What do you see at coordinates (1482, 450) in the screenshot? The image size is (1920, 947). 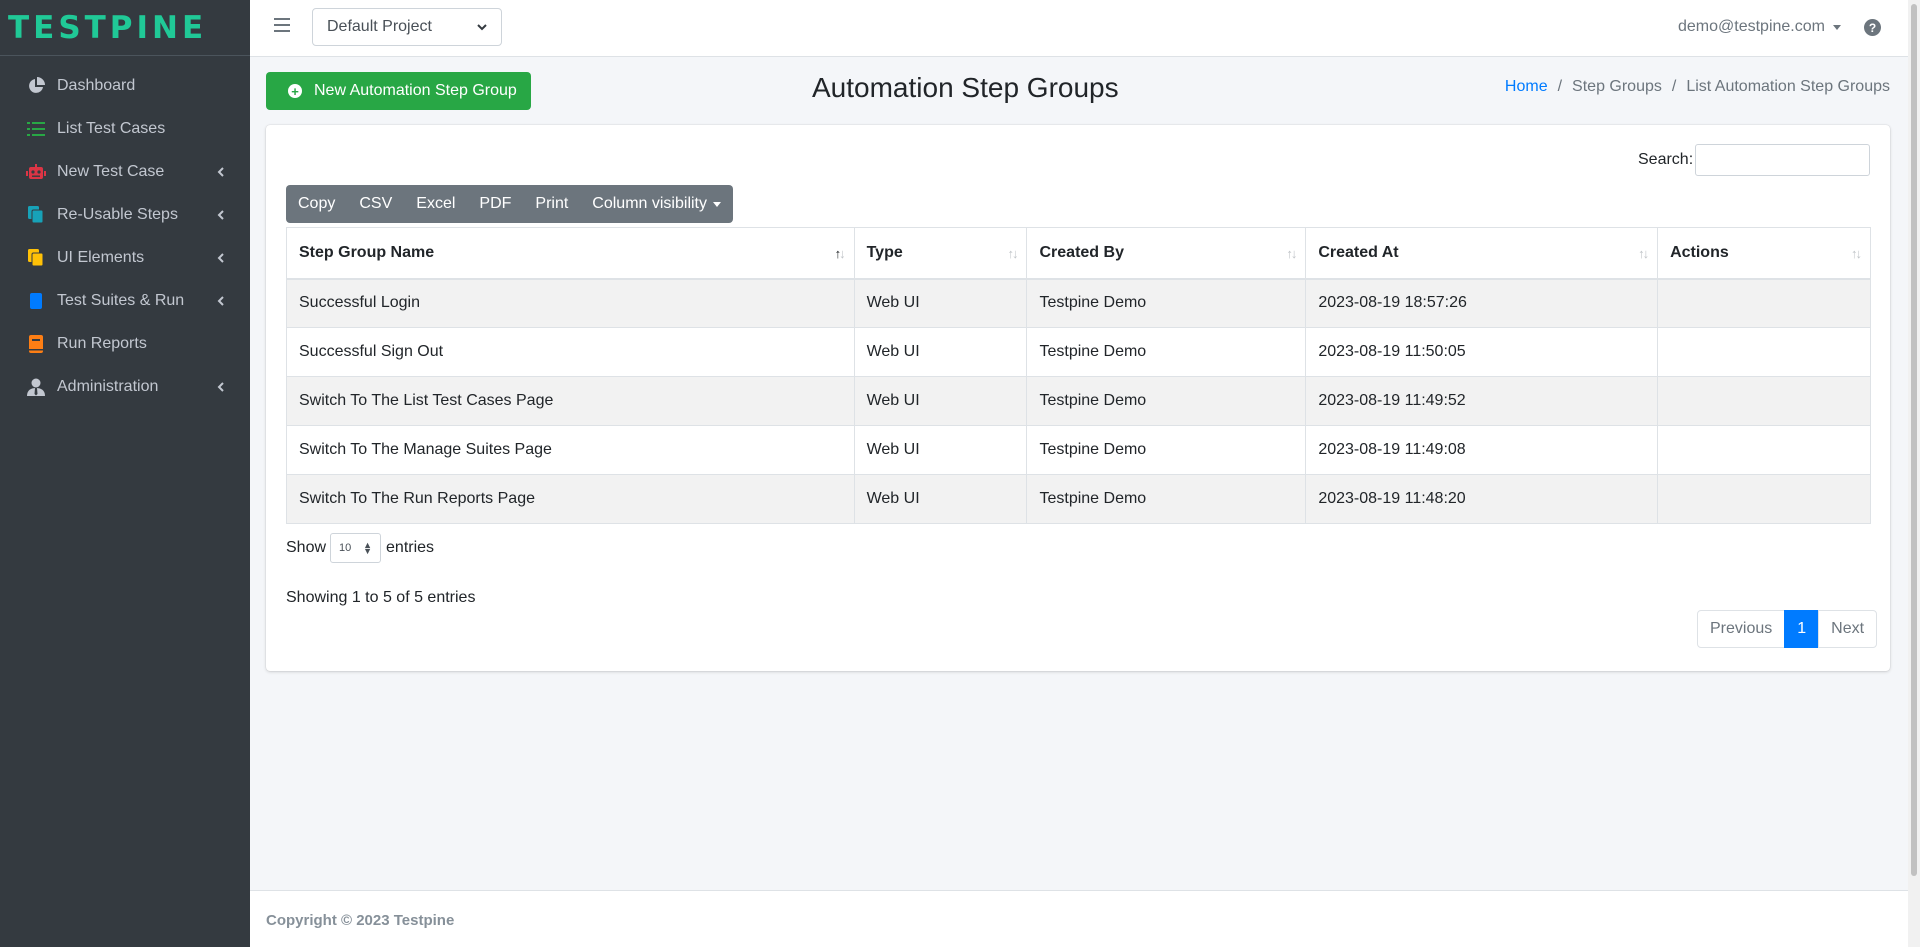 I see `cell-created-at: 2023-08-19 11:49:08` at bounding box center [1482, 450].